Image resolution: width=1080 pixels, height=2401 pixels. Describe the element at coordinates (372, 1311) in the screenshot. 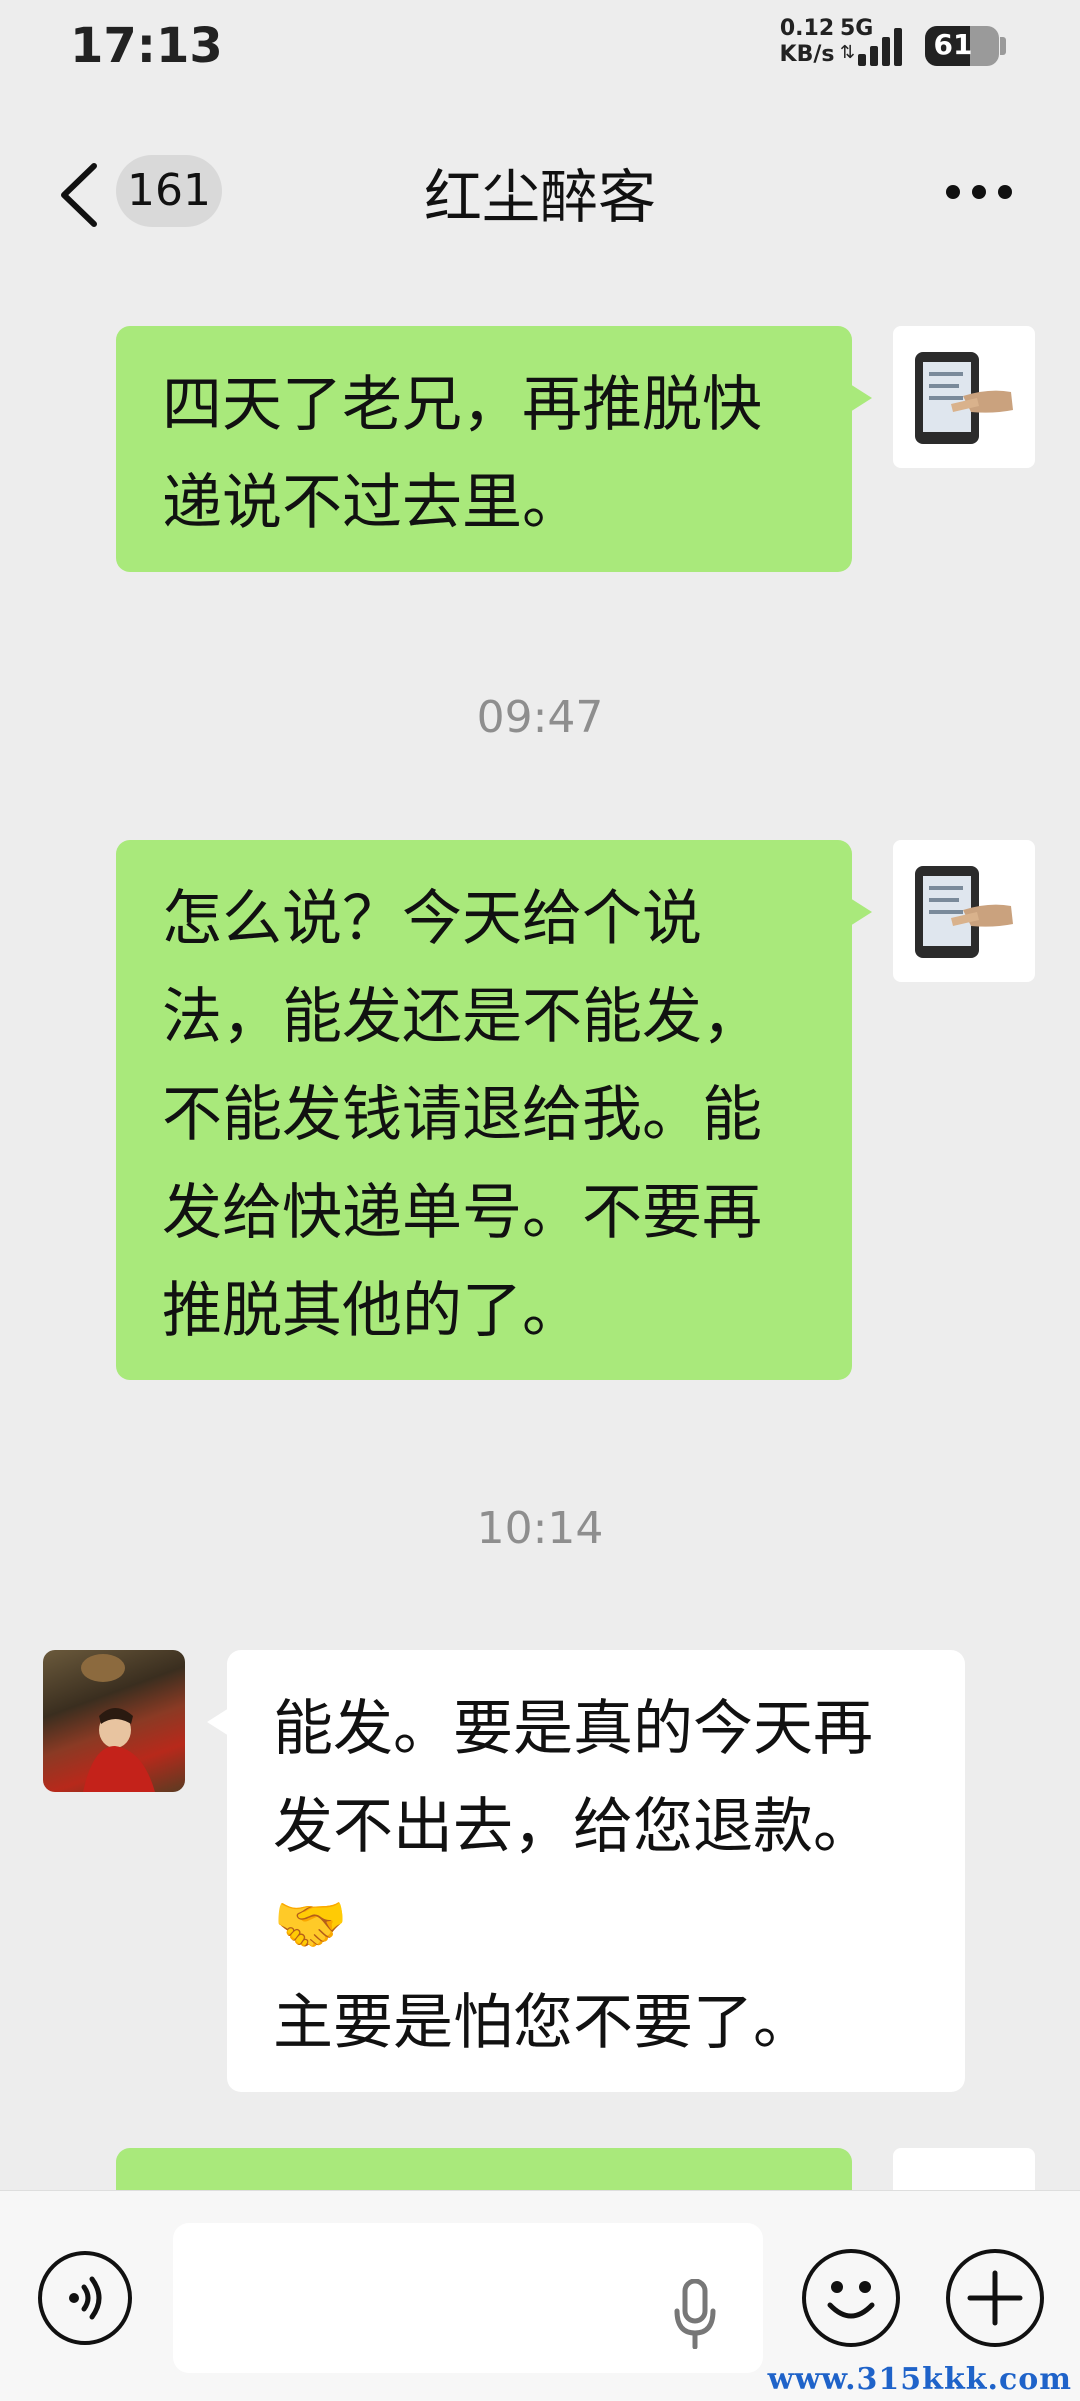

I see `message-text: 推脱其他的了。` at that location.